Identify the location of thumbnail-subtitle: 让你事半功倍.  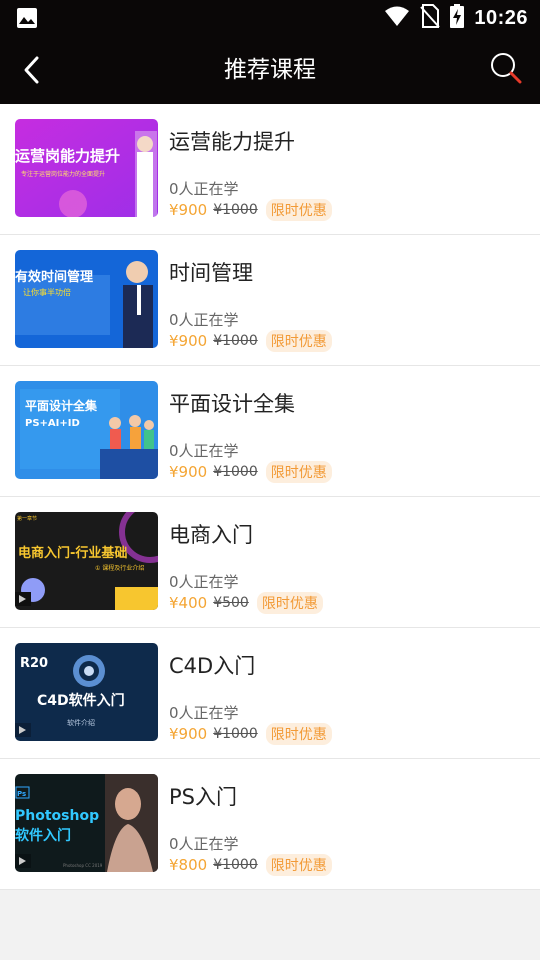
(47, 292).